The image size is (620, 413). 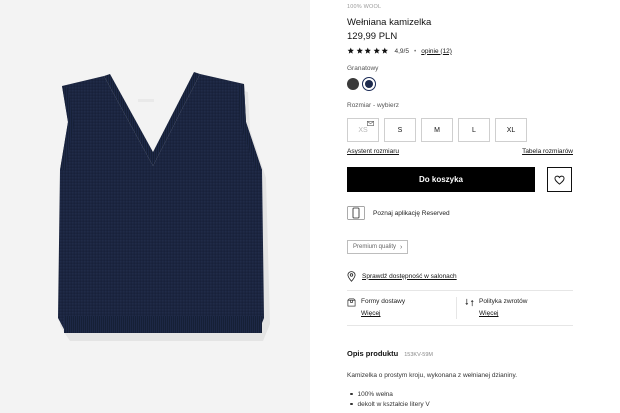 I want to click on heart-icon, so click(x=559, y=180).